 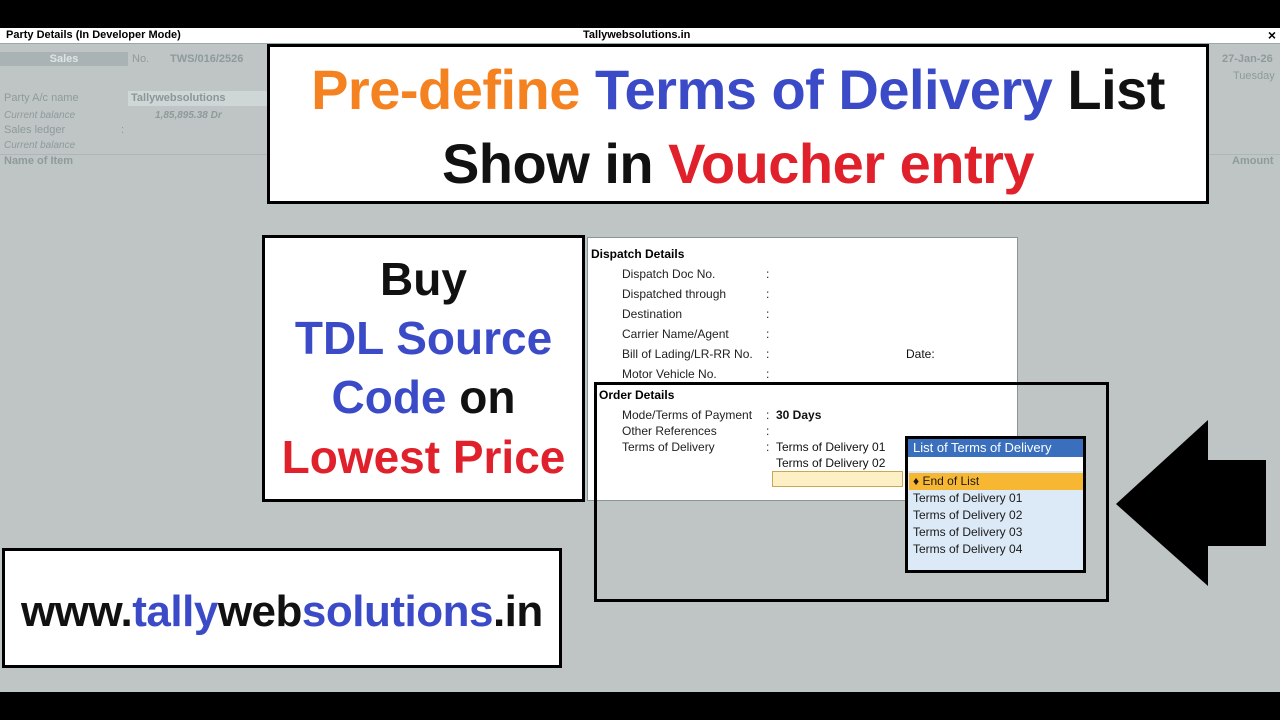 What do you see at coordinates (423, 338) in the screenshot?
I see `promo-tdl-source: TDL Source` at bounding box center [423, 338].